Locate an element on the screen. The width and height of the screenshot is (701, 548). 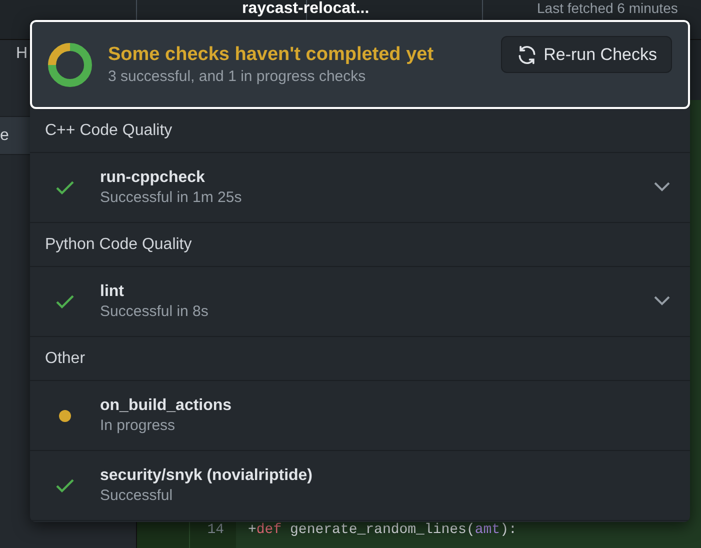
rerun-button: Re-run Checks is located at coordinates (586, 55).